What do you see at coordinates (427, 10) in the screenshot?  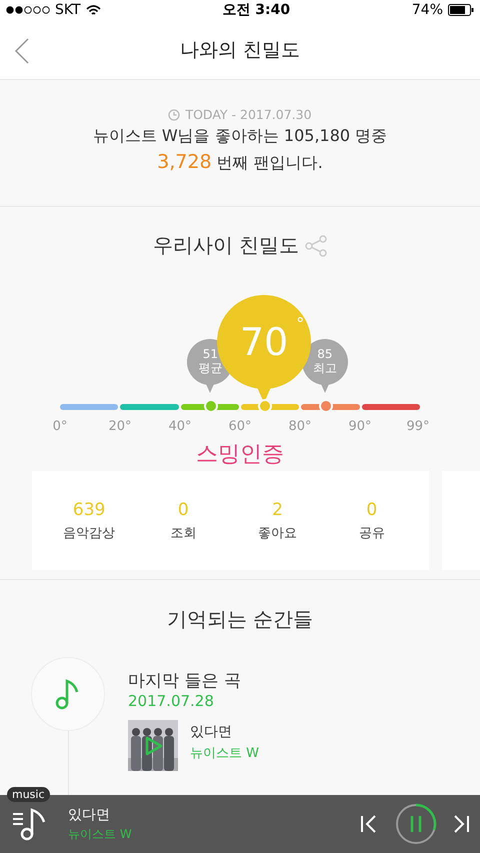 I see `battery-percent: 74%` at bounding box center [427, 10].